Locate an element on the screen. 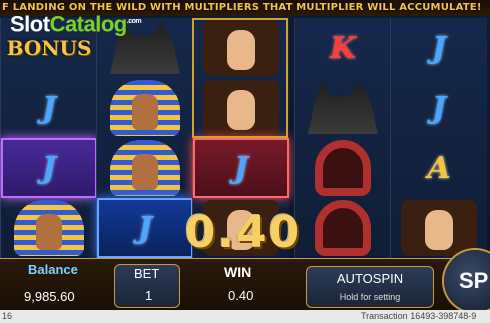  balance-label: Balance is located at coordinates (53, 269).